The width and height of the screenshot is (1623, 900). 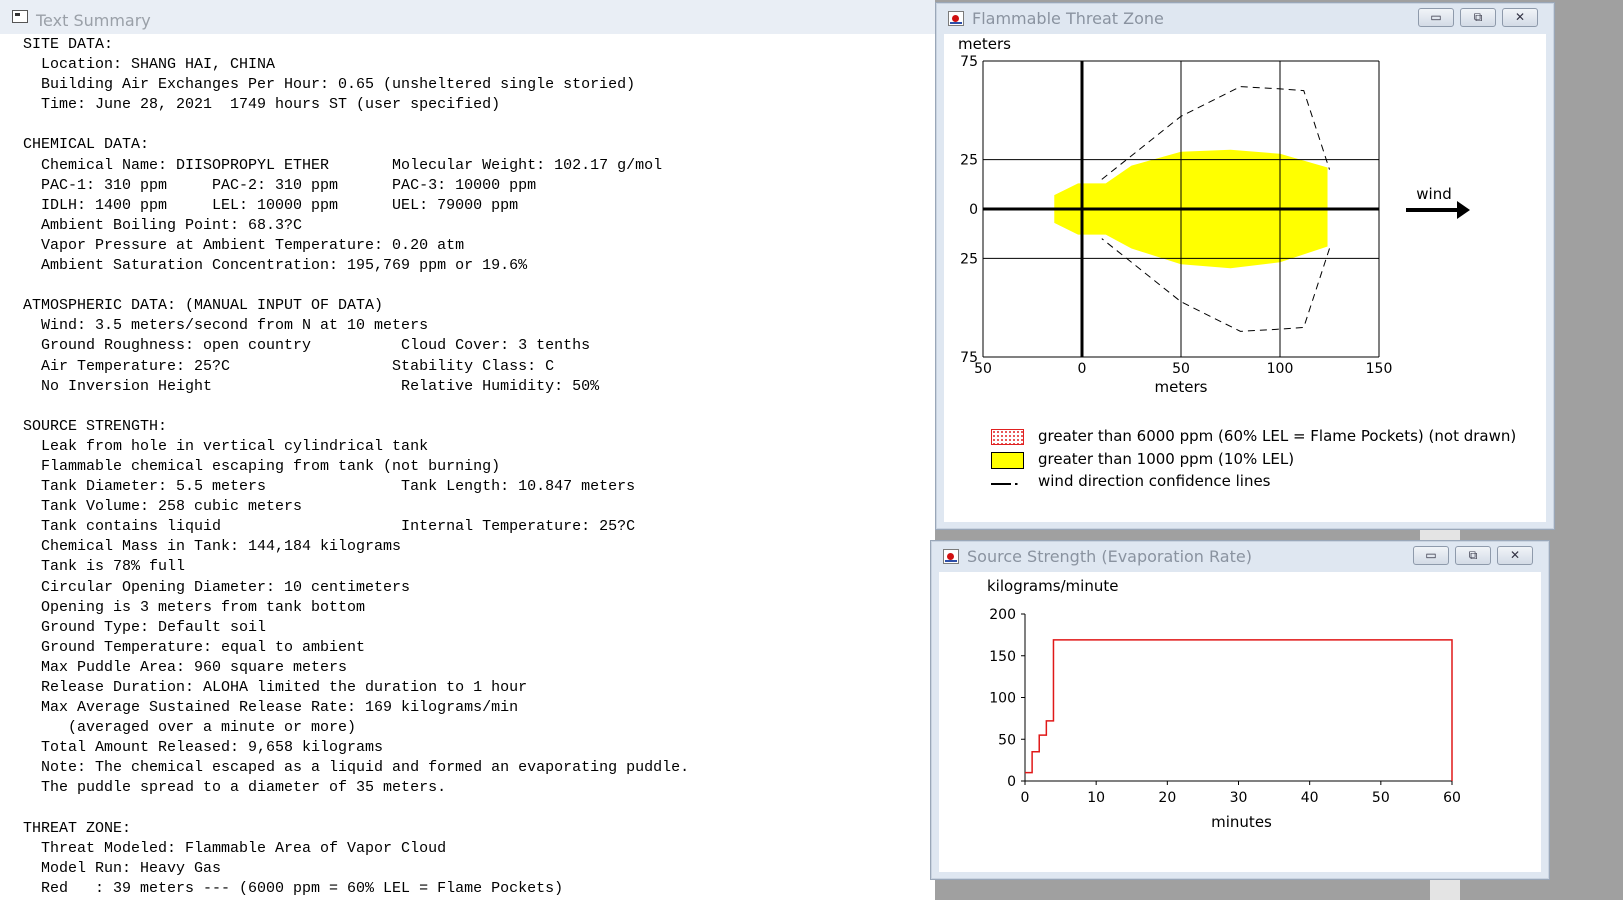 I want to click on legend-swatch-confidence-lines, so click(x=1007, y=484).